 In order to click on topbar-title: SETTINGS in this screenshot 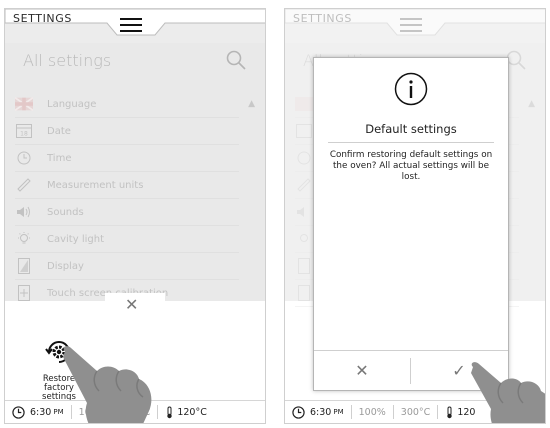, I will do `click(42, 18)`.